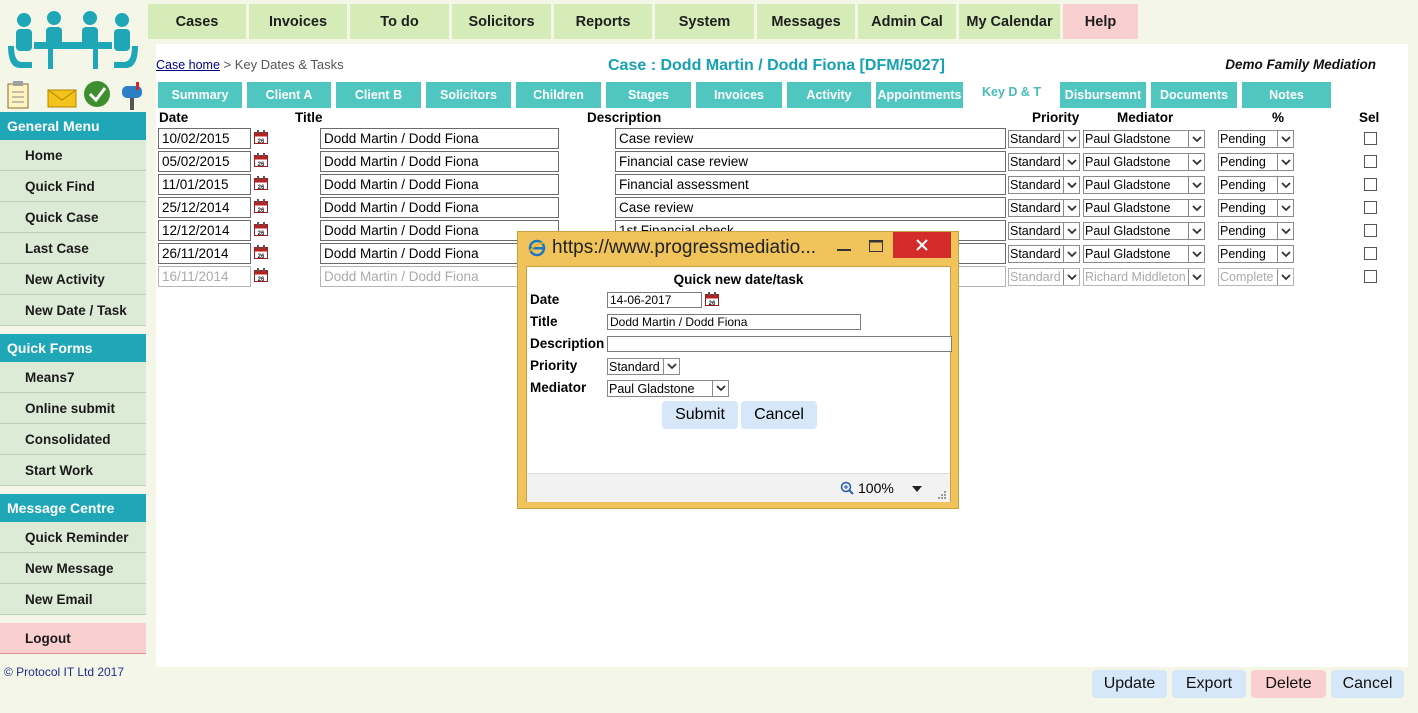 This screenshot has width=1418, height=713. What do you see at coordinates (739, 95) in the screenshot?
I see `tab-invoices: Invoices` at bounding box center [739, 95].